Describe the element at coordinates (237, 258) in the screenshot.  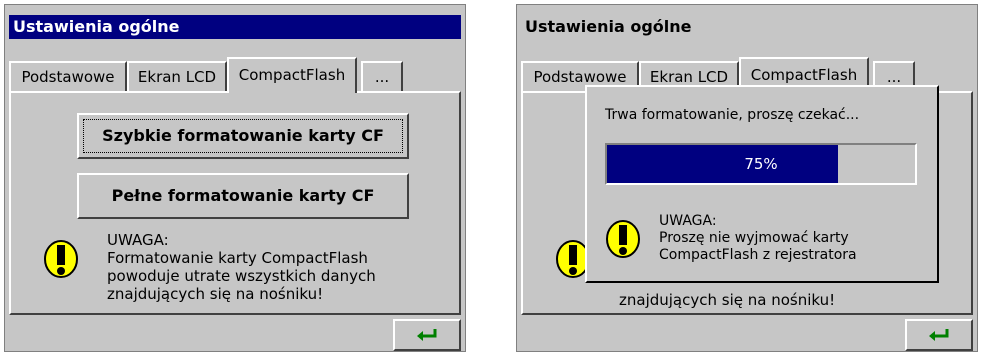
I see `warning-line: Formatowanie karty CompactFlash` at that location.